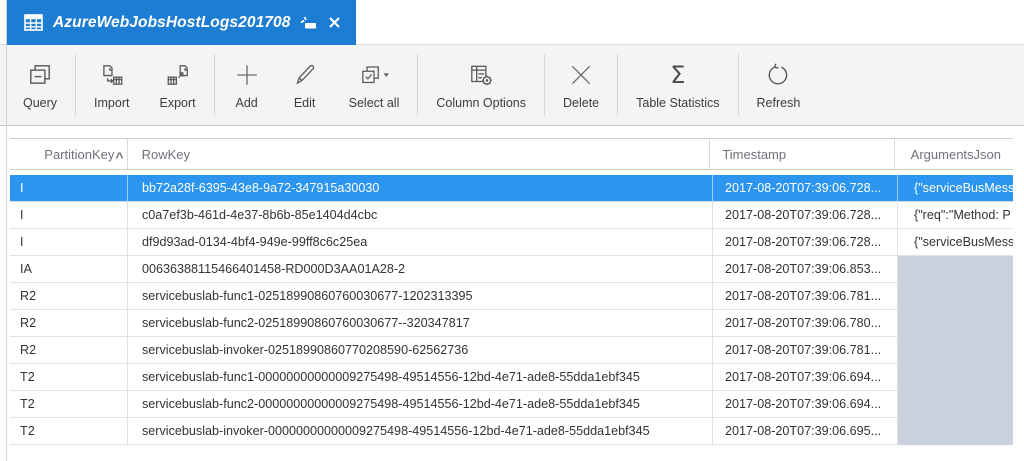  Describe the element at coordinates (481, 102) in the screenshot. I see `column-options-label: Column Options` at that location.